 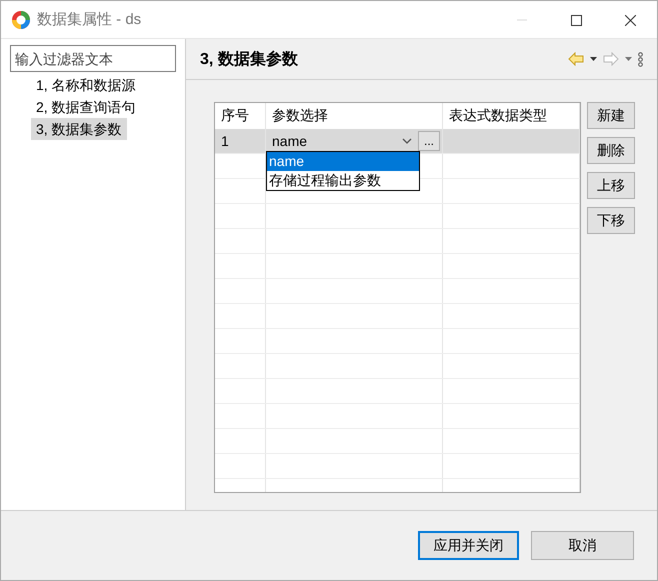 What do you see at coordinates (576, 20) in the screenshot?
I see `maximize-icon` at bounding box center [576, 20].